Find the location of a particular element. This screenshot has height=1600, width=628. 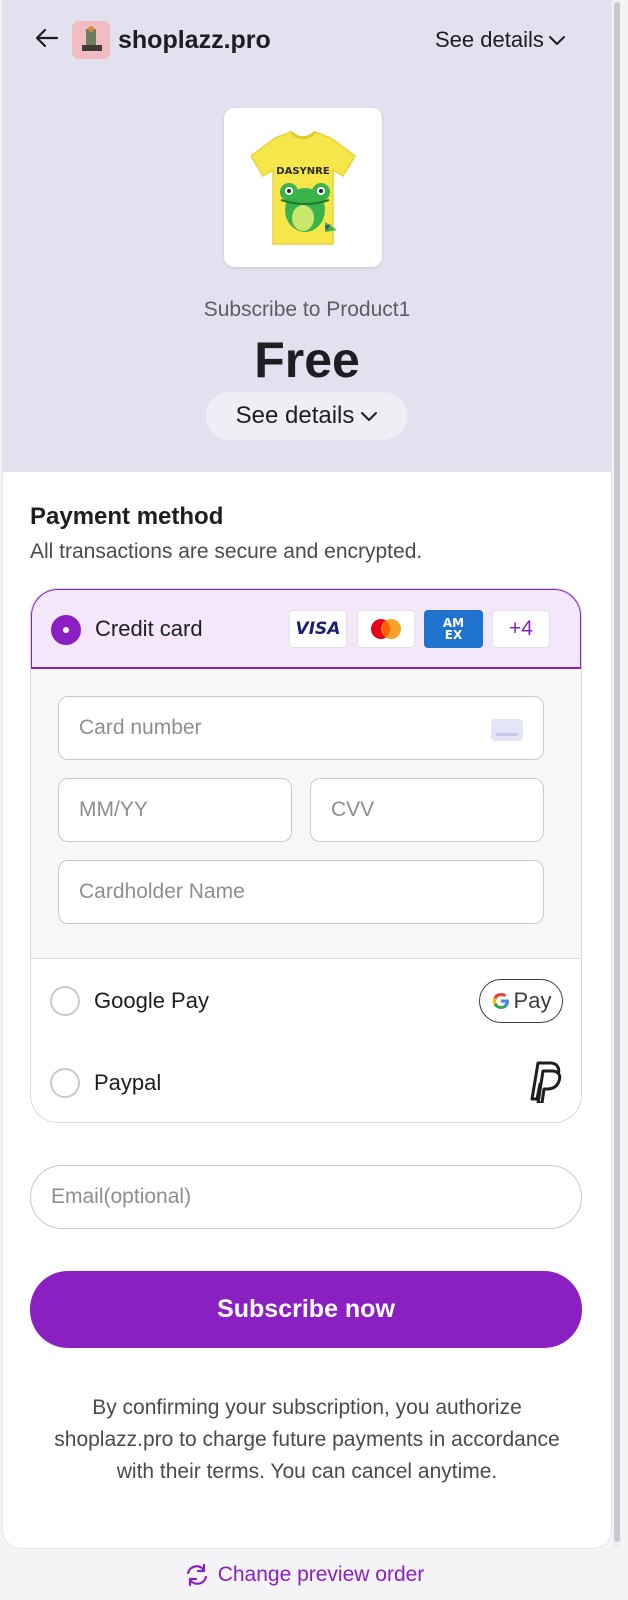

product-image: DASYNRE is located at coordinates (303, 187).